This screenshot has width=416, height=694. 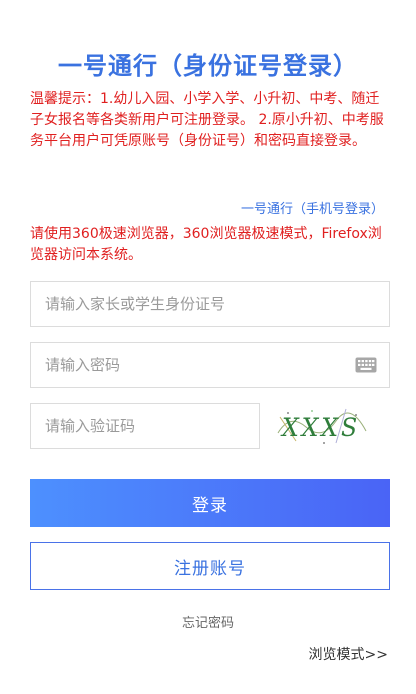 I want to click on phone-login-link: 一号通行（手机号登录）, so click(x=312, y=207).